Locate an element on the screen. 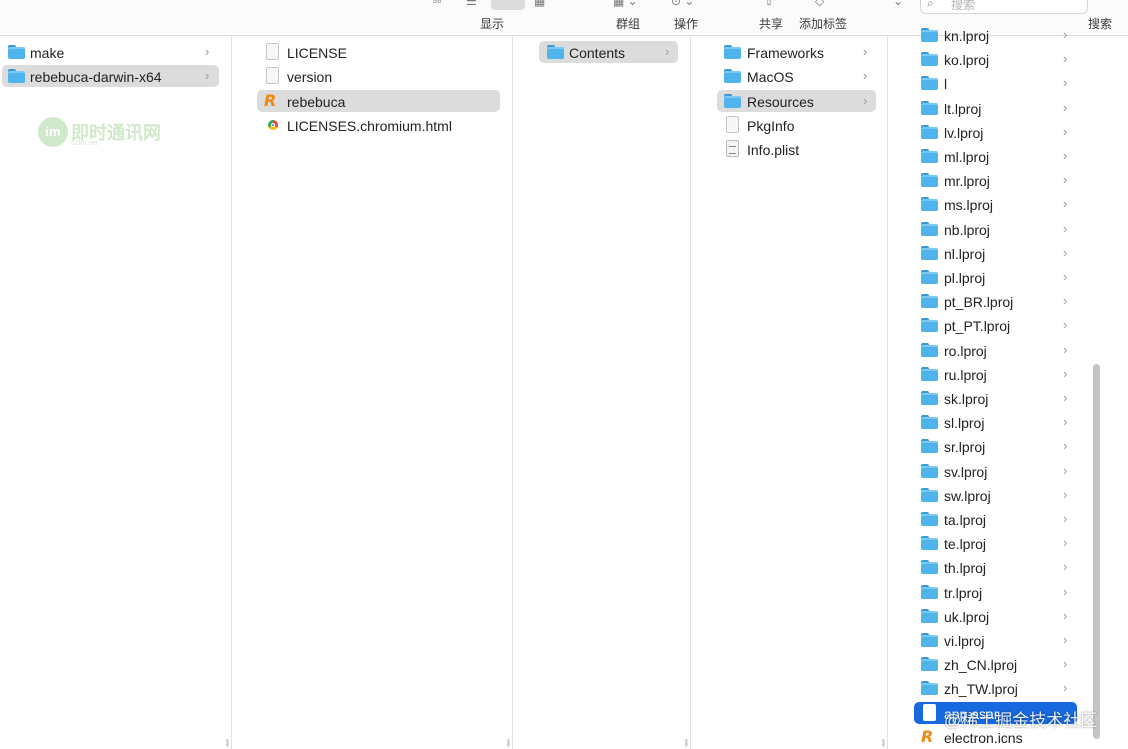 Image resolution: width=1128 pixels, height=749 pixels. group-label: 群组 is located at coordinates (628, 23).